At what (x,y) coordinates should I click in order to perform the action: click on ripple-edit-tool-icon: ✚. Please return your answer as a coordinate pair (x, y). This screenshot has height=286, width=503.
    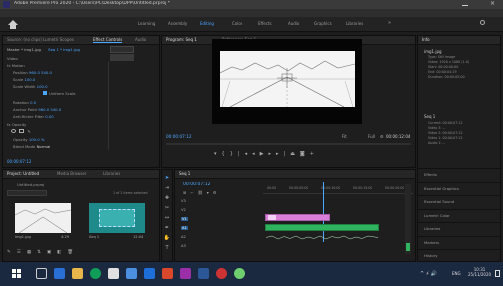
    Looking at the image, I should click on (167, 198).